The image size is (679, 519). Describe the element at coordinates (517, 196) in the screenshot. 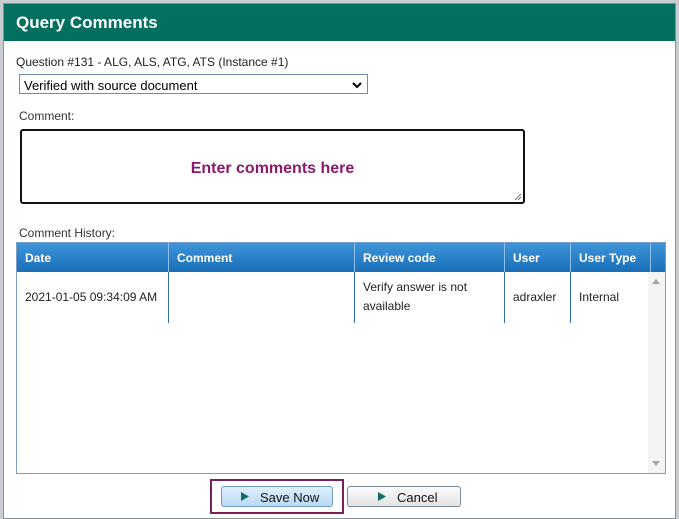

I see `resize-grip-icon` at that location.